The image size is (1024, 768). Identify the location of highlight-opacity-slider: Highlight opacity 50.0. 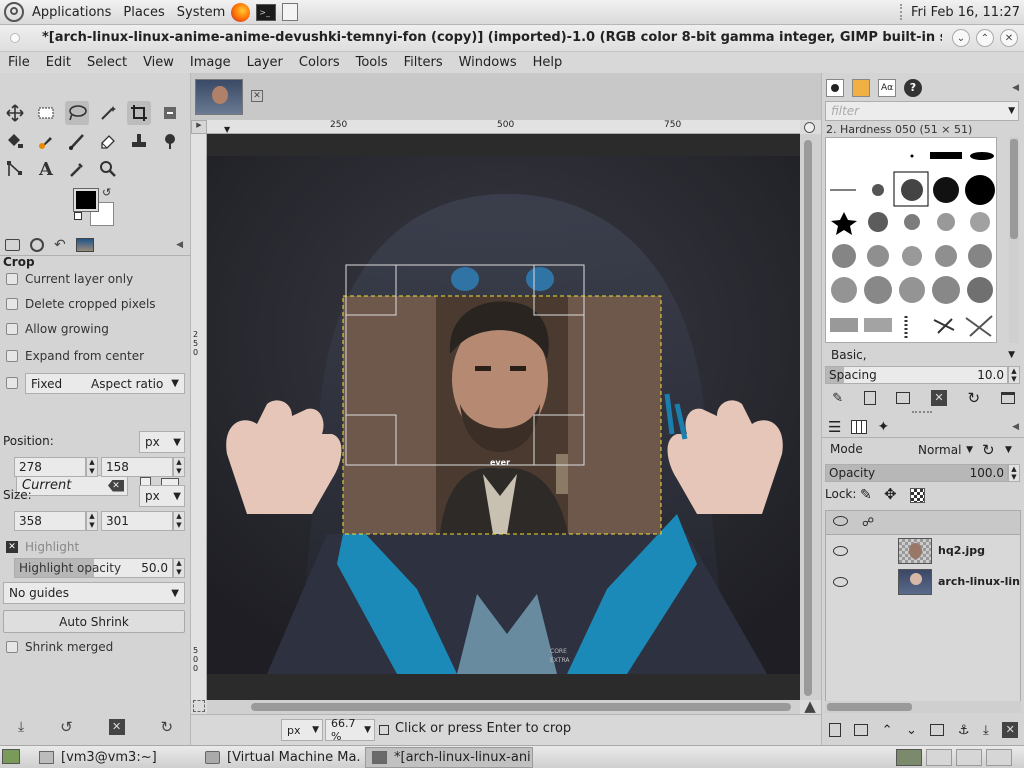
(93, 568).